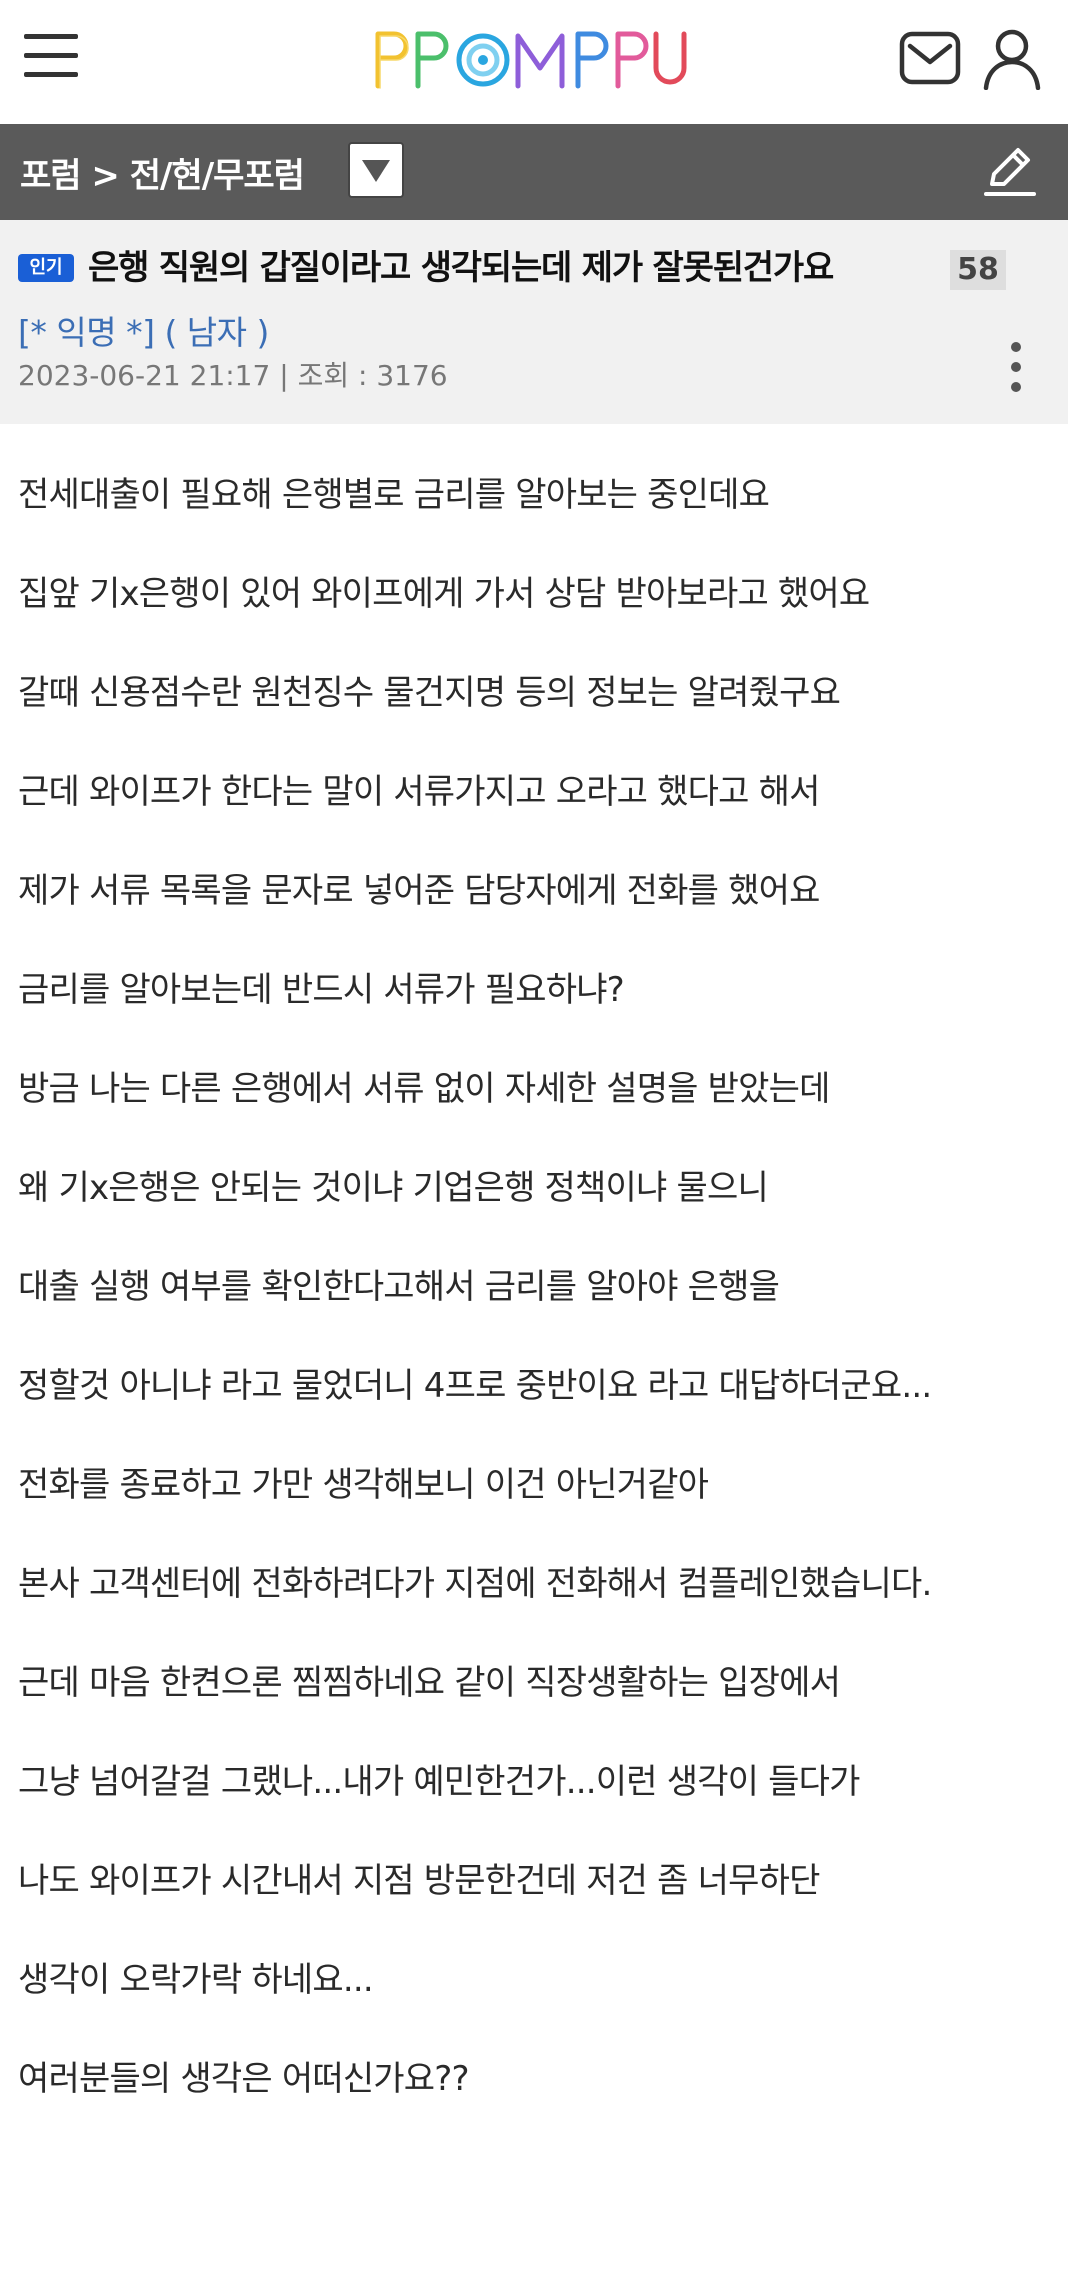  What do you see at coordinates (1012, 59) in the screenshot?
I see `user-icon` at bounding box center [1012, 59].